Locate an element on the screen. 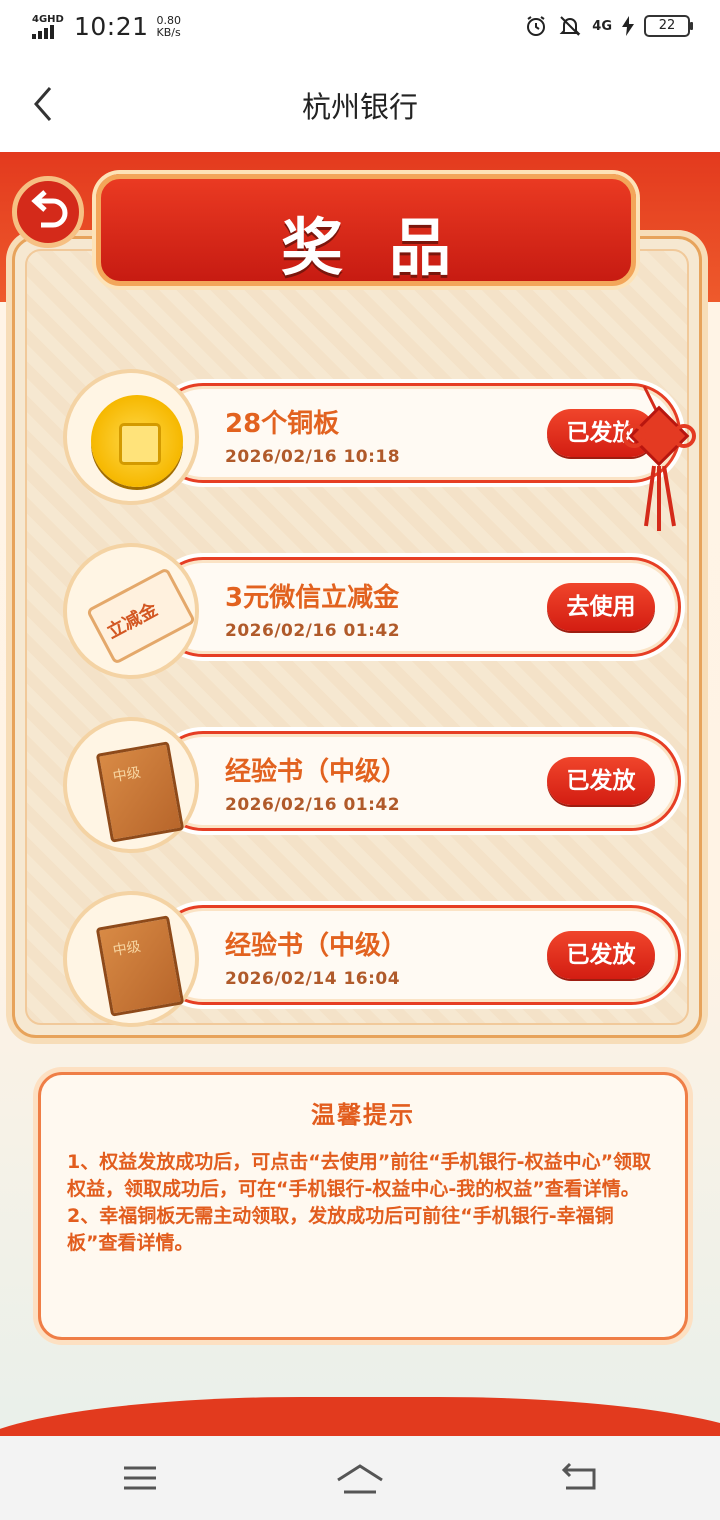 The height and width of the screenshot is (1520, 720). back-icon is located at coordinates (578, 1476).